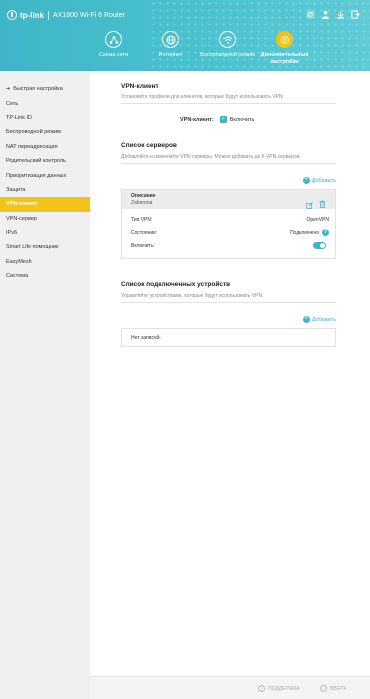 This screenshot has width=370, height=699. Describe the element at coordinates (228, 337) in the screenshot. I see `devices-empty-state: Нет записей.` at that location.